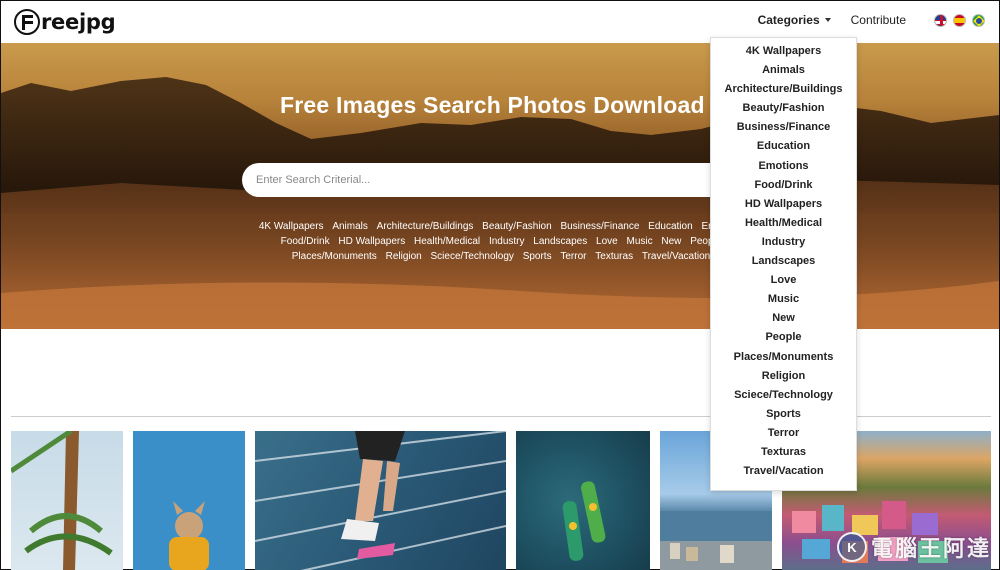 This screenshot has width=1000, height=570. Describe the element at coordinates (978, 20) in the screenshot. I see `brazil-flag-icon` at that location.